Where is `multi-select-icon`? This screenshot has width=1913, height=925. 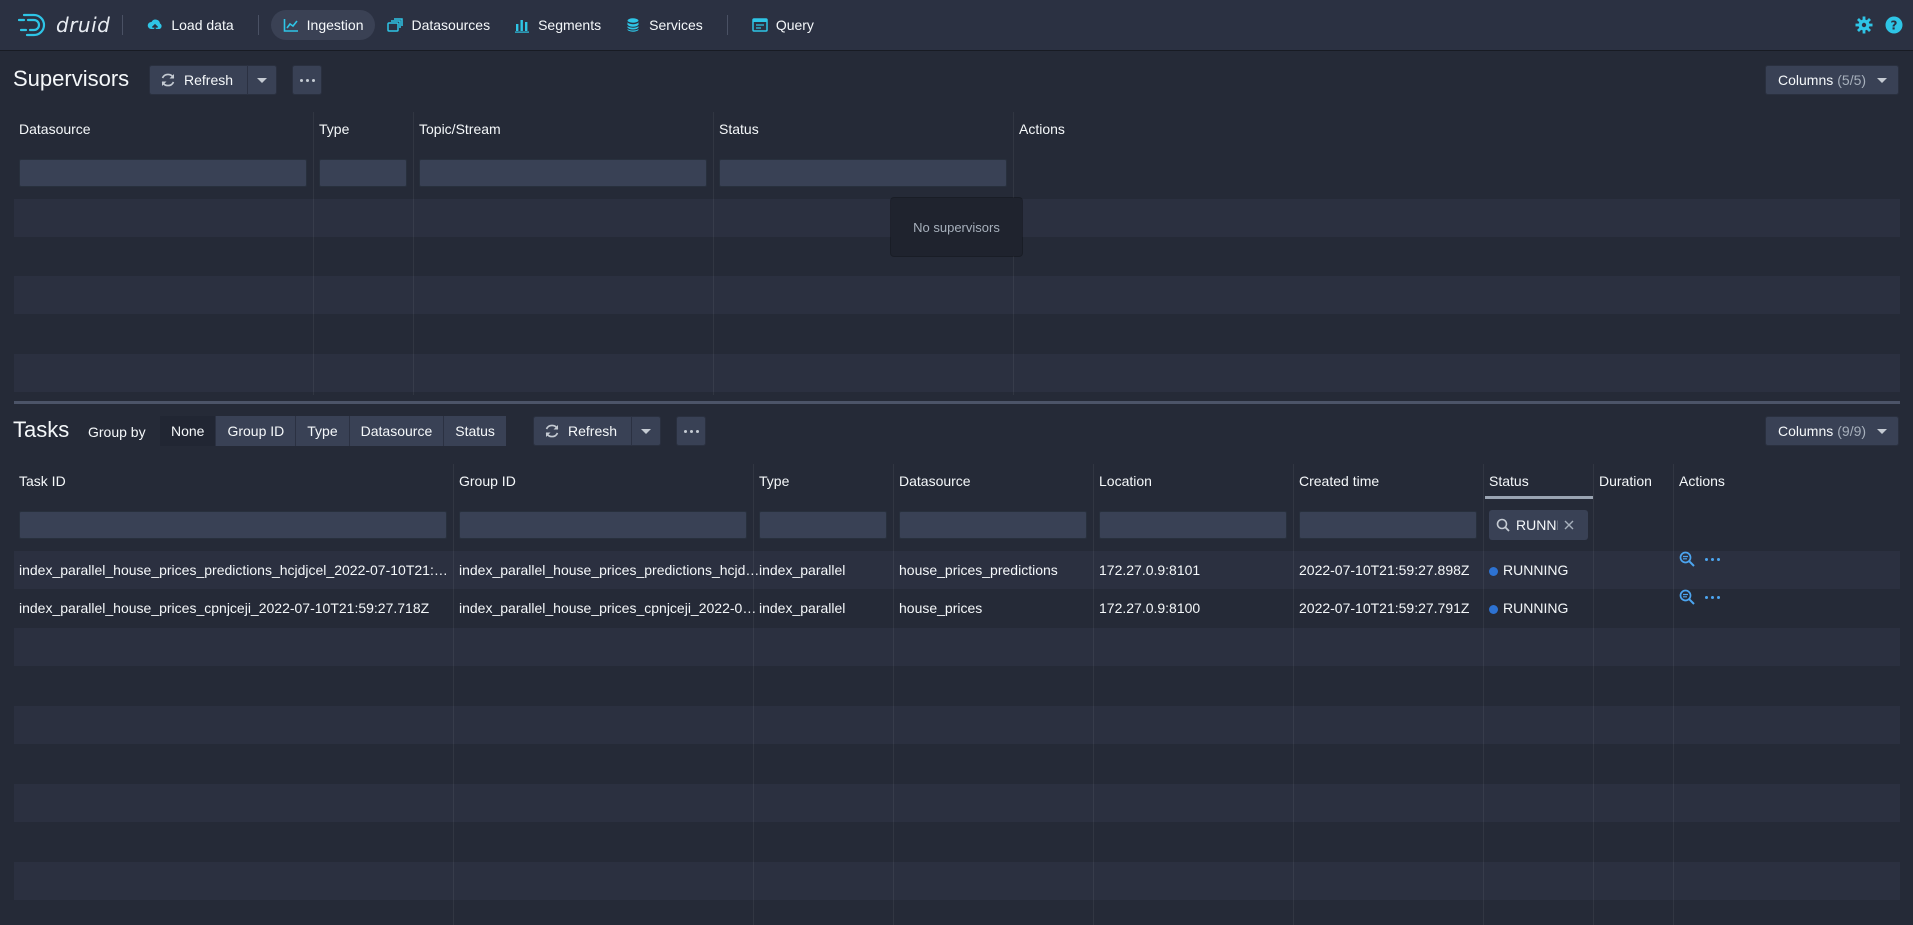
multi-select-icon is located at coordinates (395, 25).